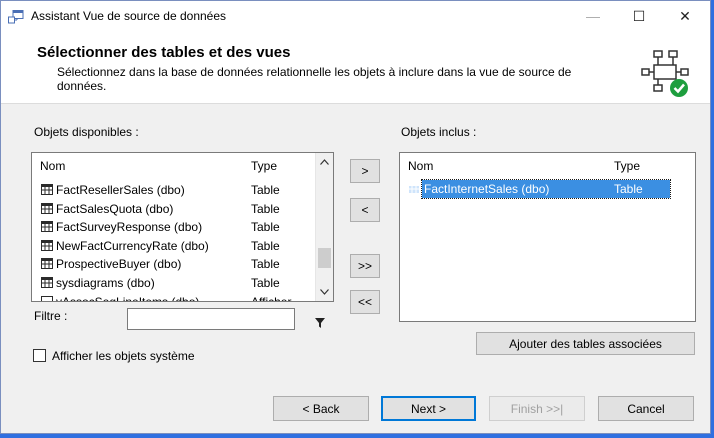 Image resolution: width=714 pixels, height=438 pixels. I want to click on back-button: < Back, so click(321, 408).